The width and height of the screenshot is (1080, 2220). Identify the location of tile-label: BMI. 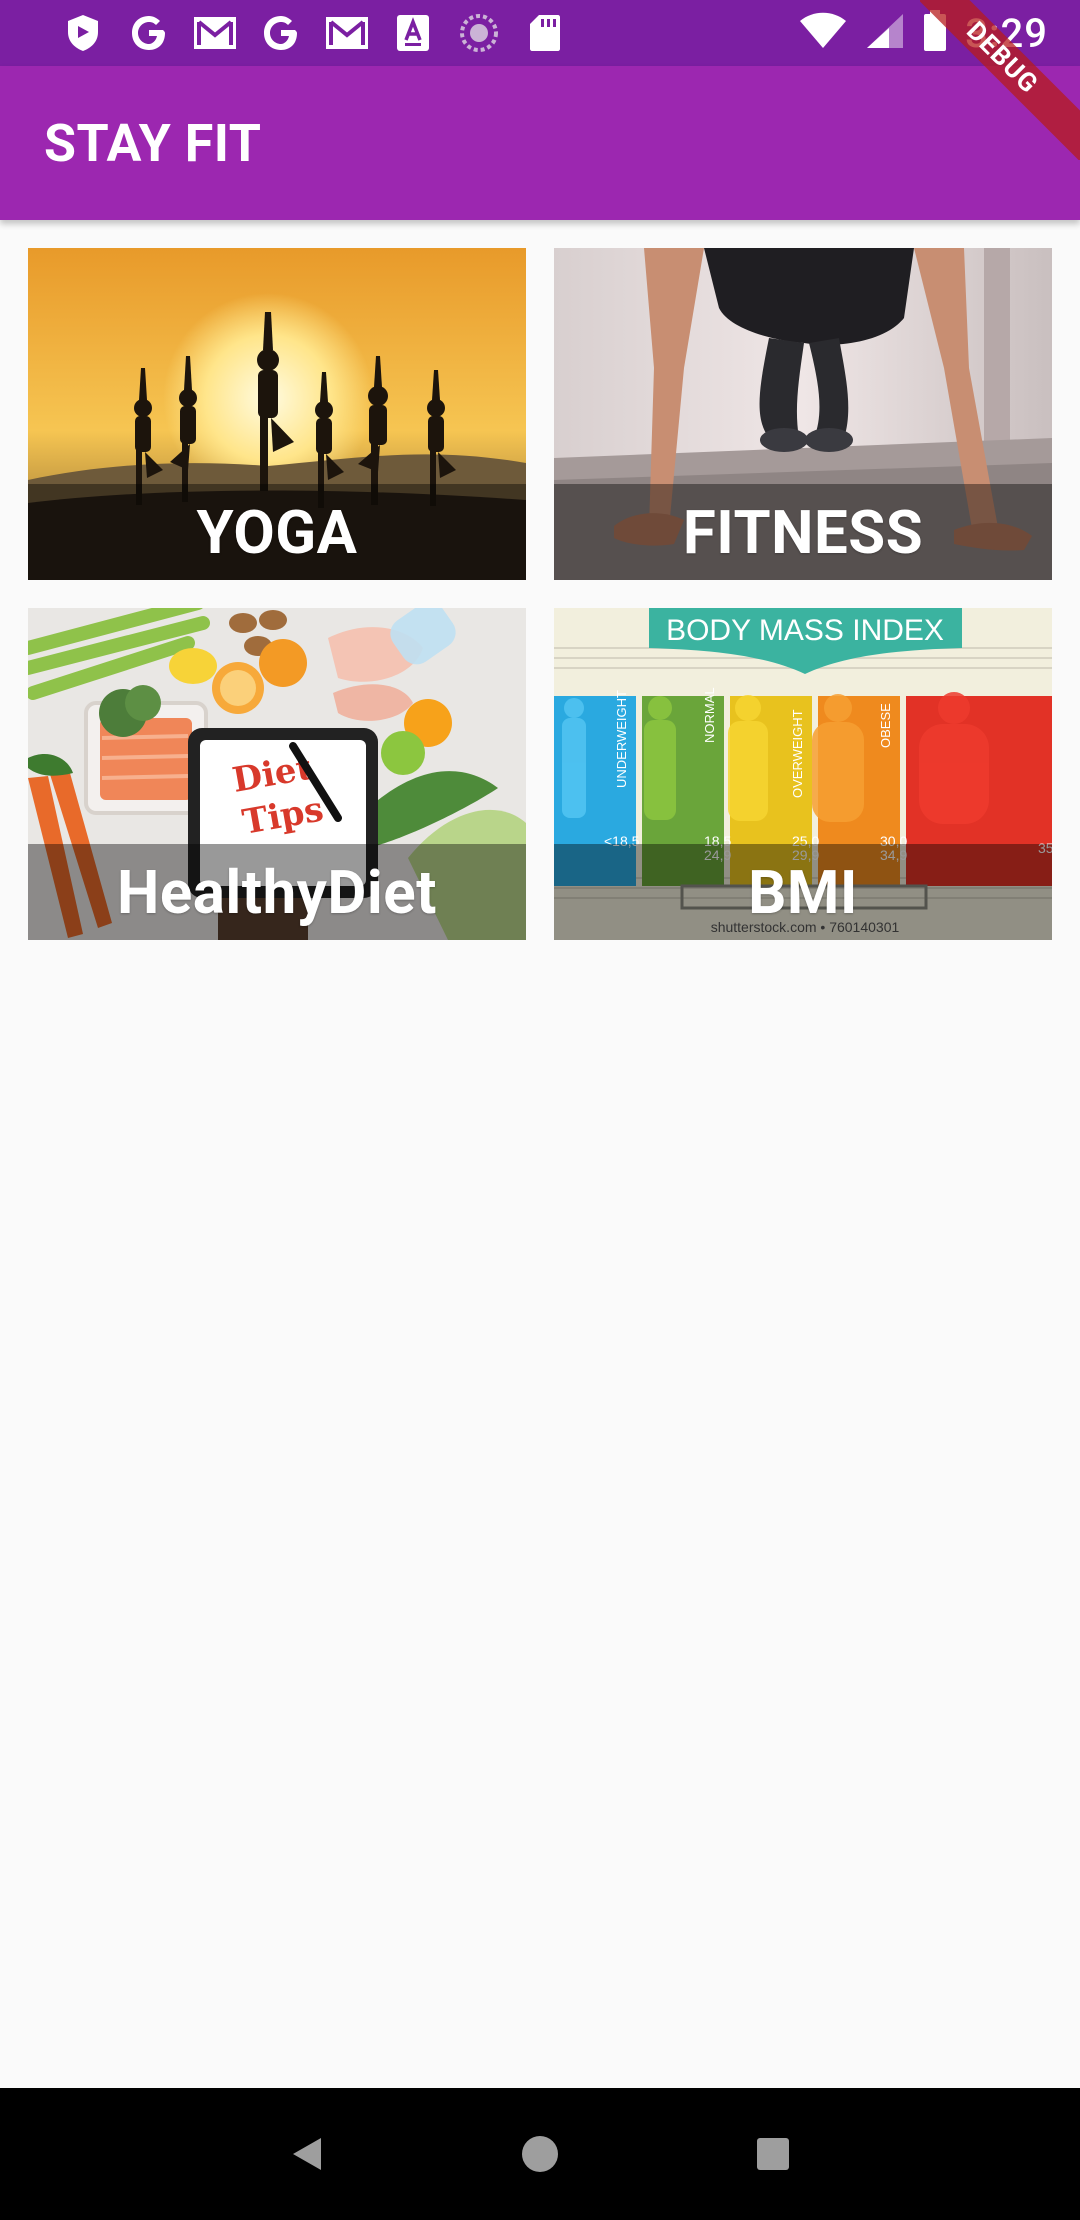
(803, 892).